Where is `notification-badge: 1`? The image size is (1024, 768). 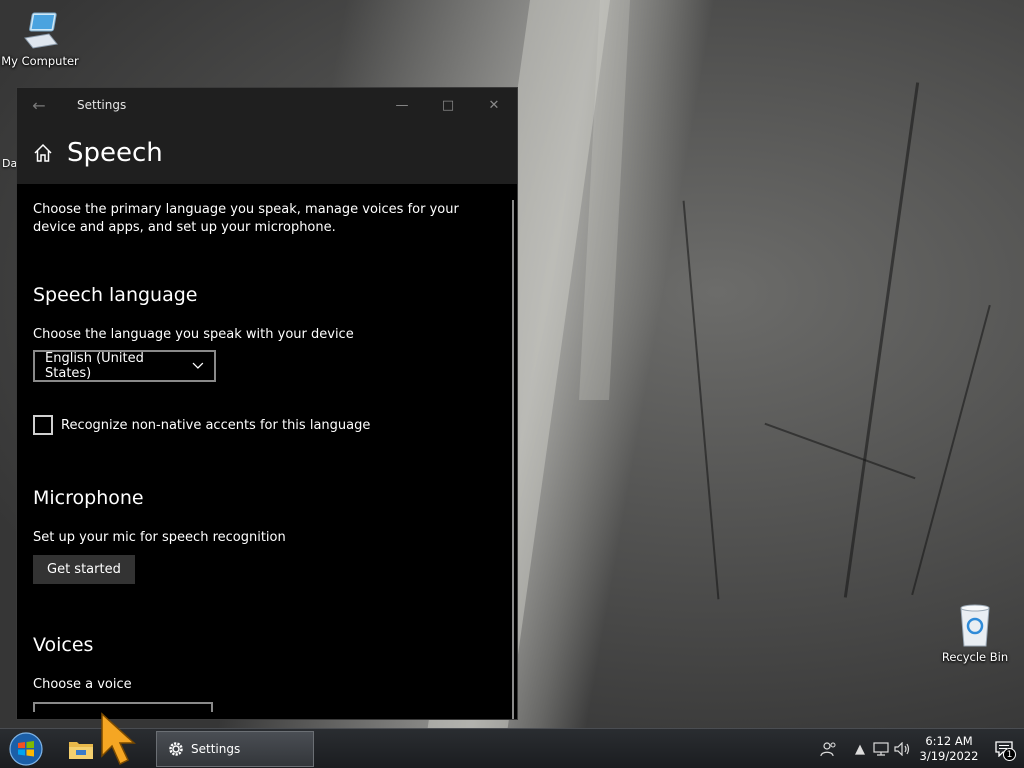 notification-badge: 1 is located at coordinates (1009, 754).